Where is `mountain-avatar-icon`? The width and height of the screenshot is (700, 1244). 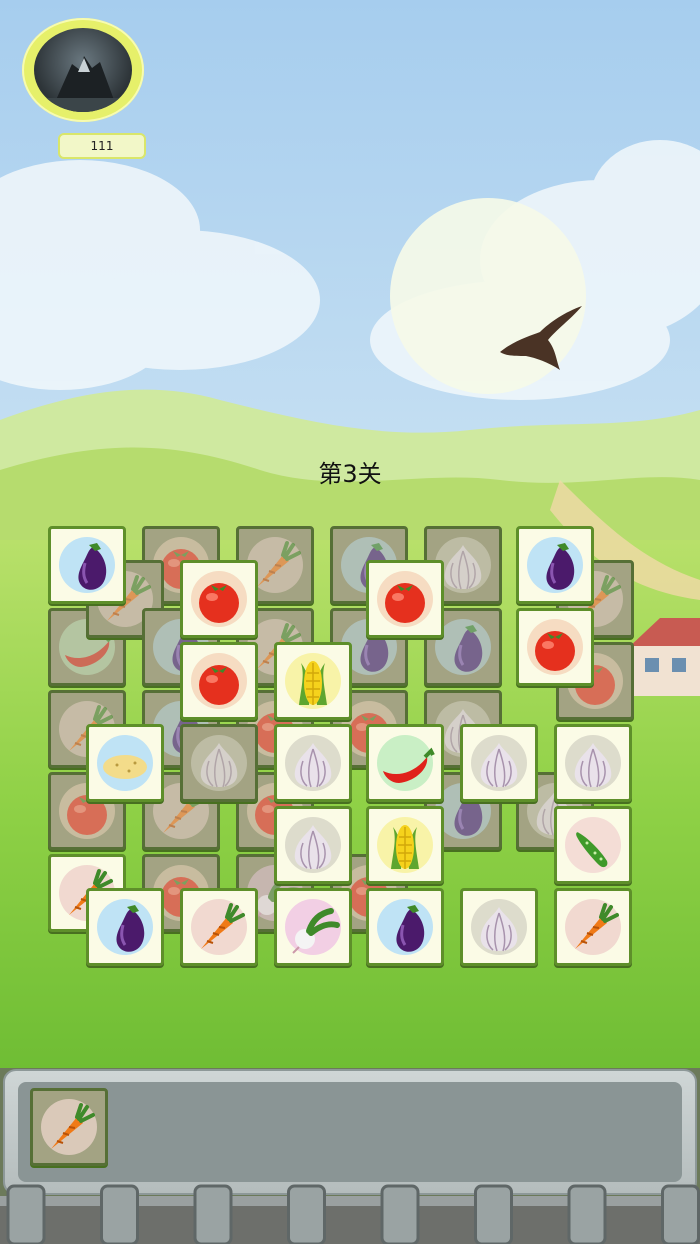 mountain-avatar-icon is located at coordinates (83, 70).